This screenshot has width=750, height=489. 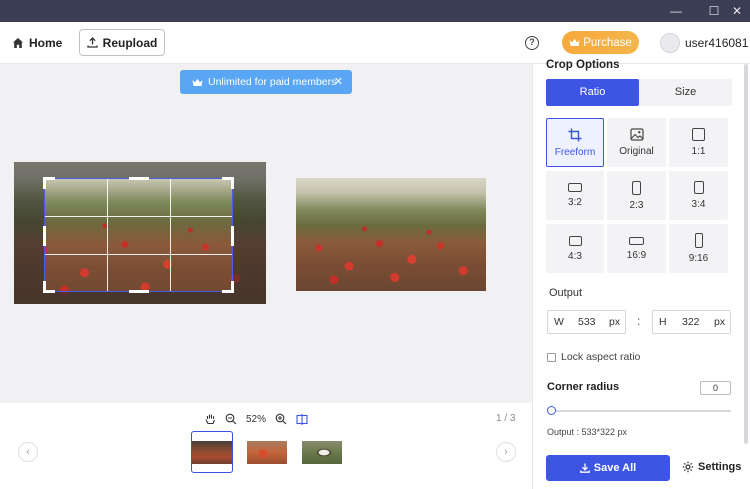 I want to click on crop-mask-top, so click(x=138, y=170).